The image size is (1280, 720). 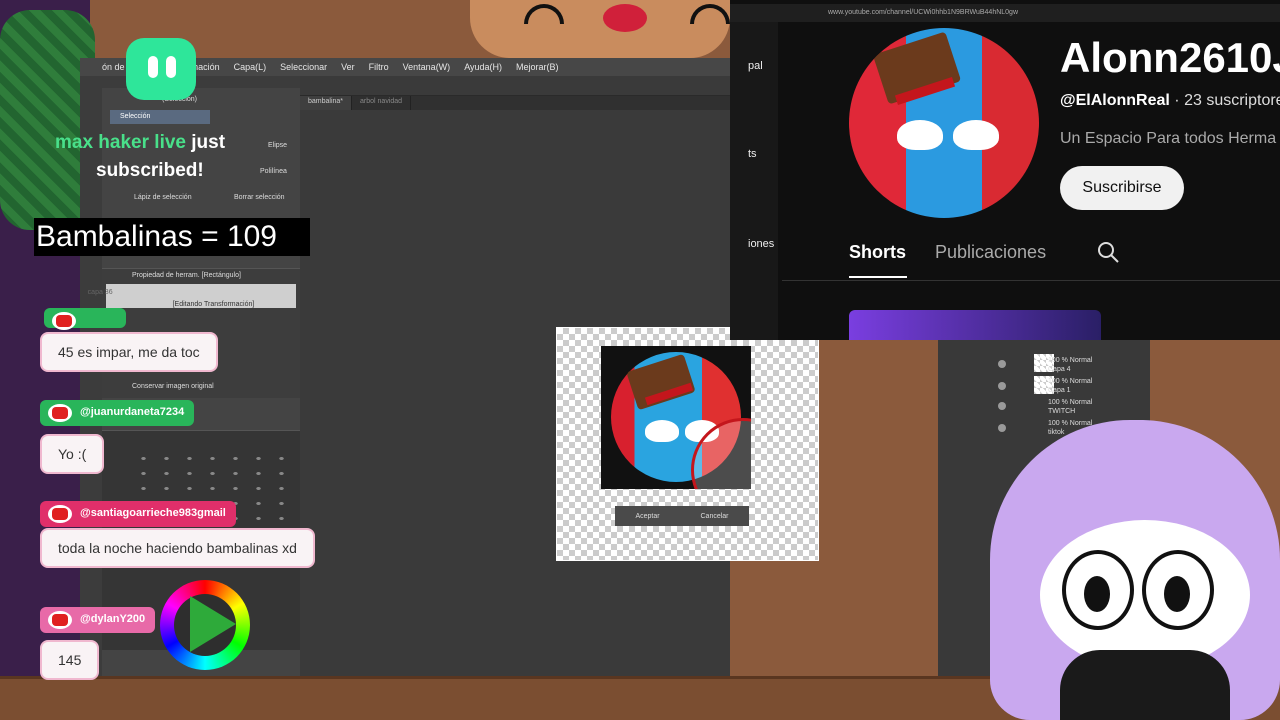 What do you see at coordinates (1059, 390) in the screenshot?
I see `layer-name: Capa 1` at bounding box center [1059, 390].